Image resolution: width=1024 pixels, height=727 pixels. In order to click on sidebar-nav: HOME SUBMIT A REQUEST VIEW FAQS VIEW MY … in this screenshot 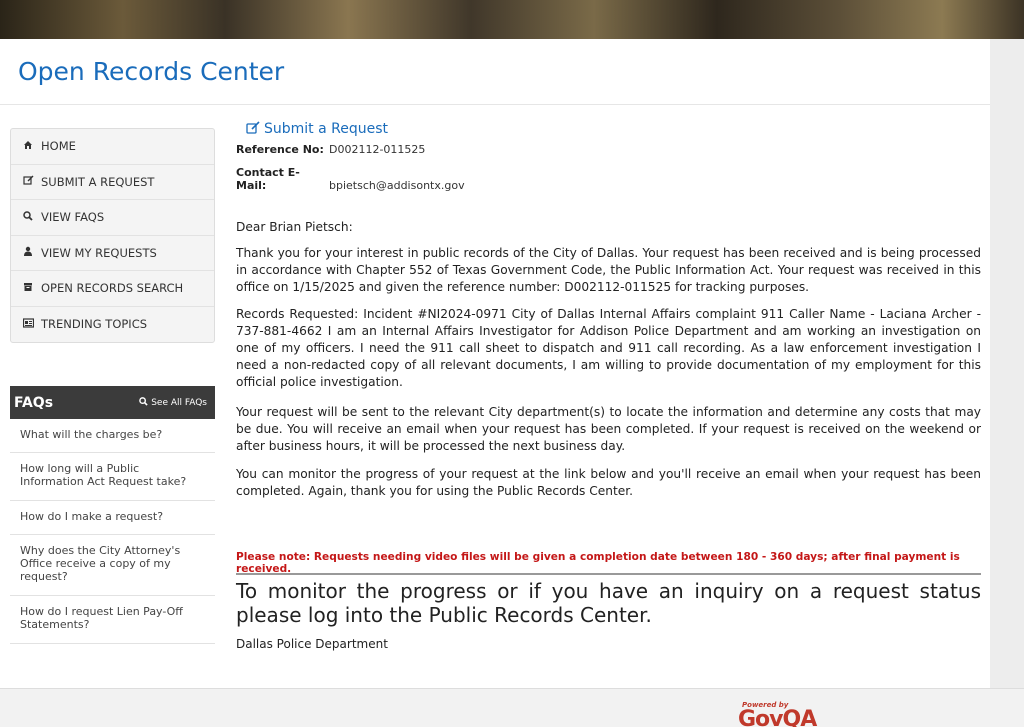, I will do `click(112, 235)`.